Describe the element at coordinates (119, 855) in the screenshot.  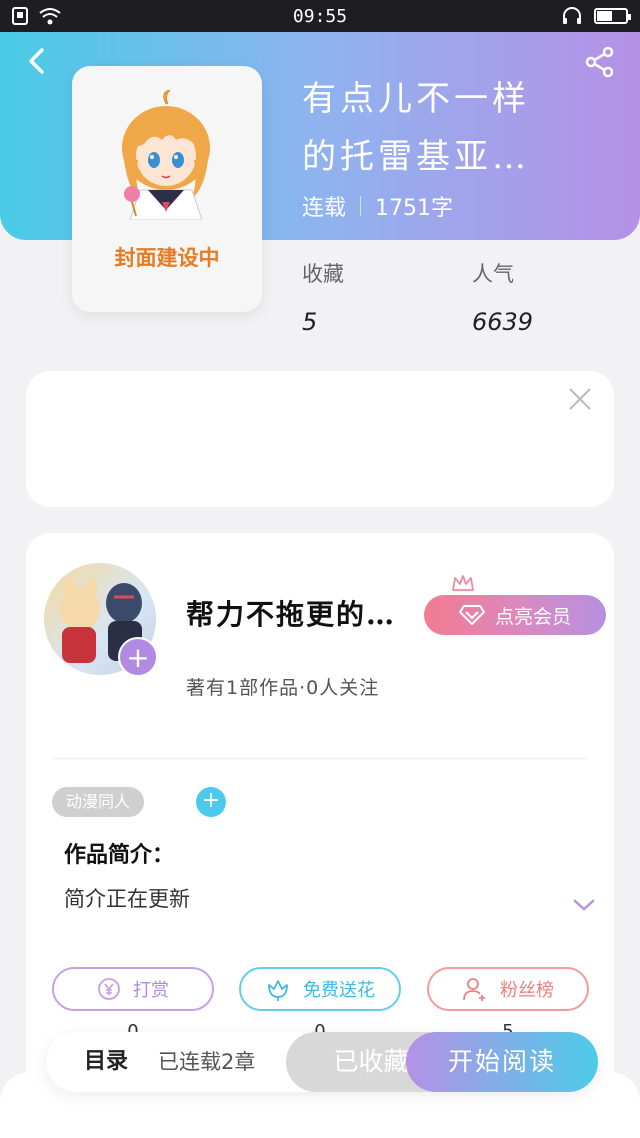
I see `intro-title: 作品简介：` at that location.